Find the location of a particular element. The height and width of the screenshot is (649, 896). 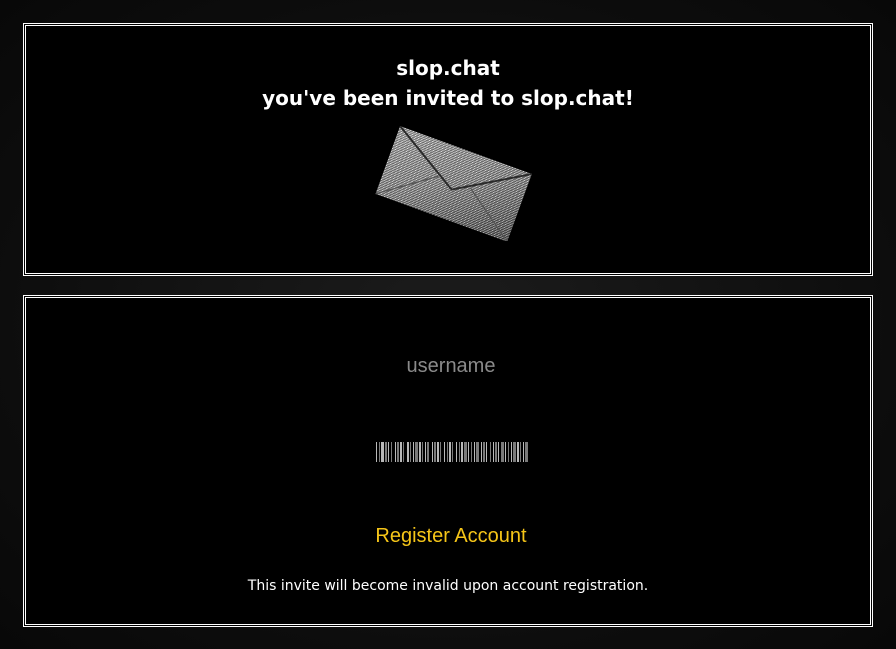

username-input is located at coordinates (451, 366).